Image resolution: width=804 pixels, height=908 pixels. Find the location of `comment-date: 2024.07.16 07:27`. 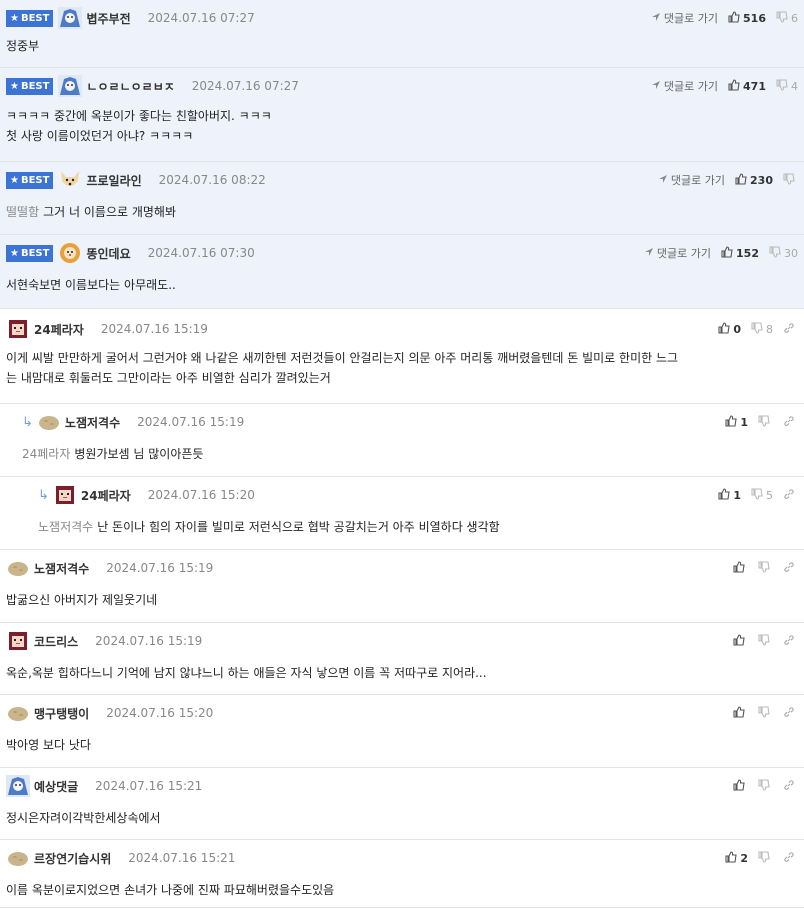

comment-date: 2024.07.16 07:27 is located at coordinates (245, 86).